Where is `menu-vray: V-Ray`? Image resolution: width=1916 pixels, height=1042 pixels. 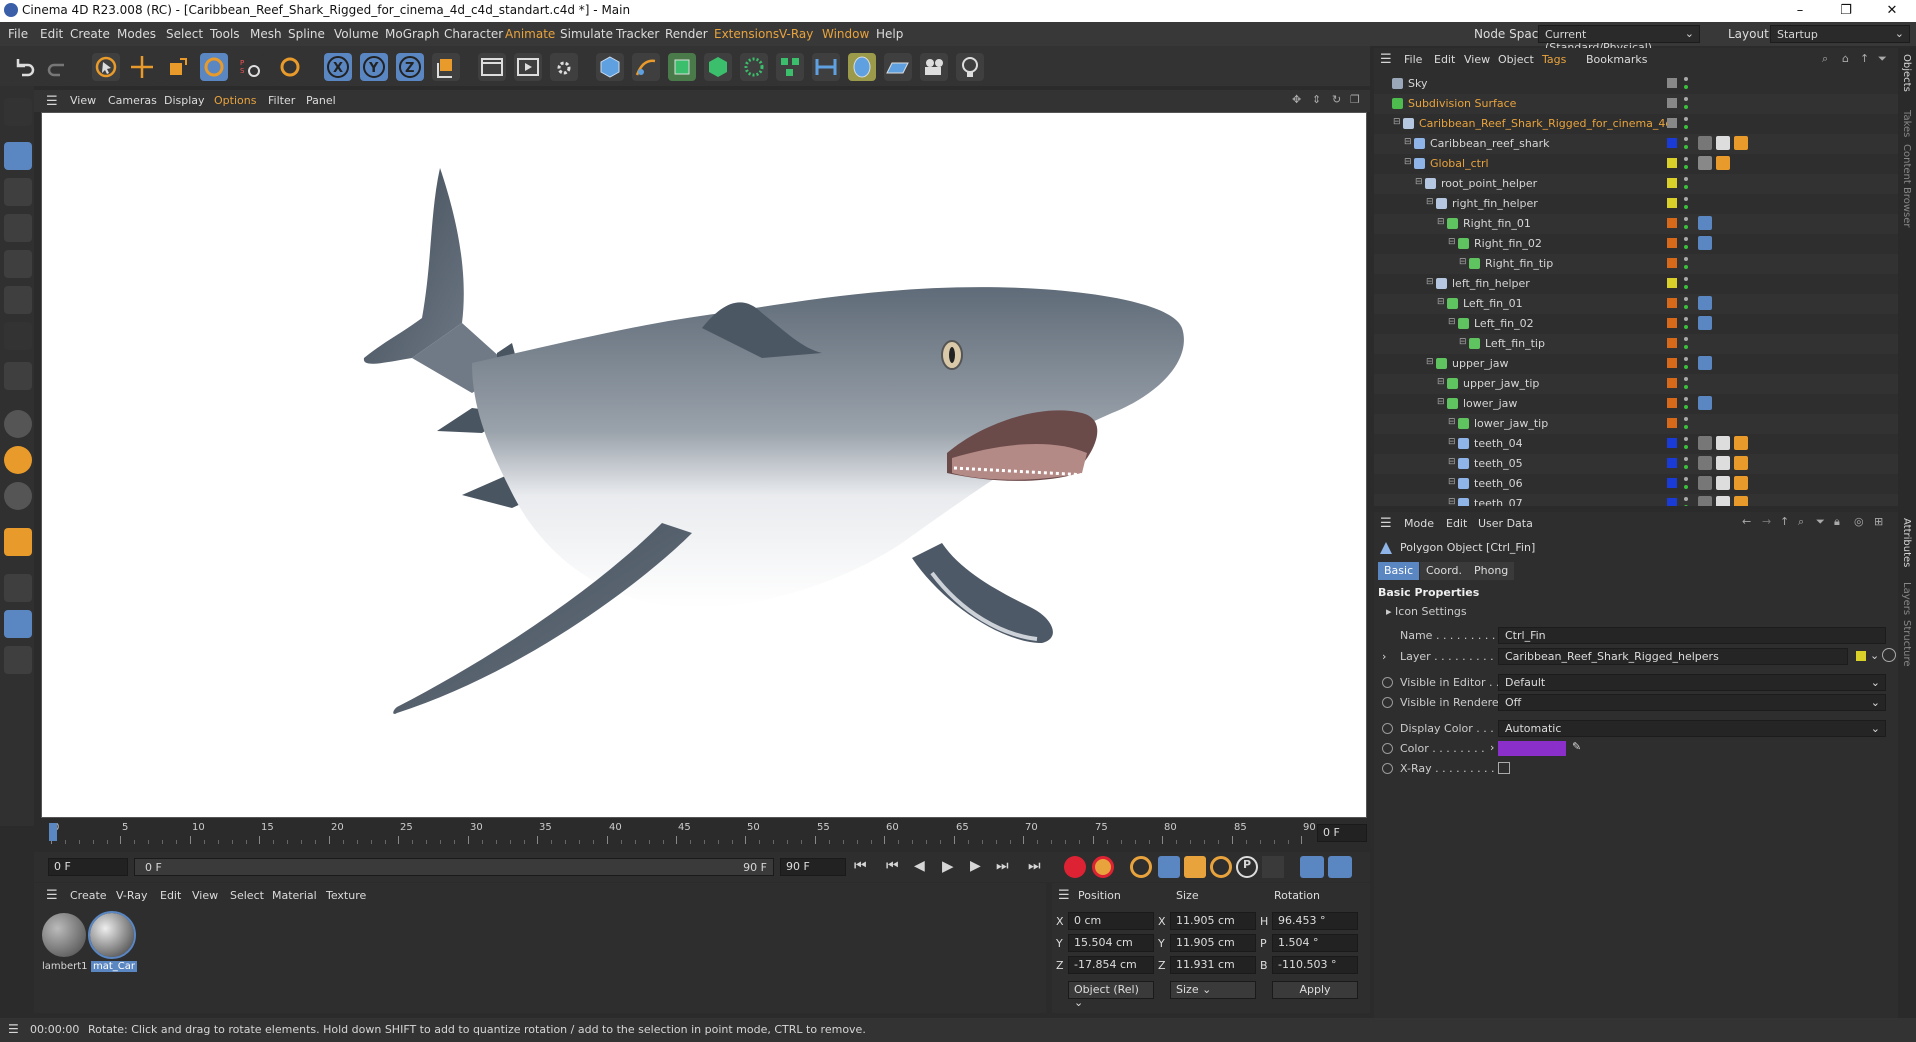 menu-vray: V-Ray is located at coordinates (796, 34).